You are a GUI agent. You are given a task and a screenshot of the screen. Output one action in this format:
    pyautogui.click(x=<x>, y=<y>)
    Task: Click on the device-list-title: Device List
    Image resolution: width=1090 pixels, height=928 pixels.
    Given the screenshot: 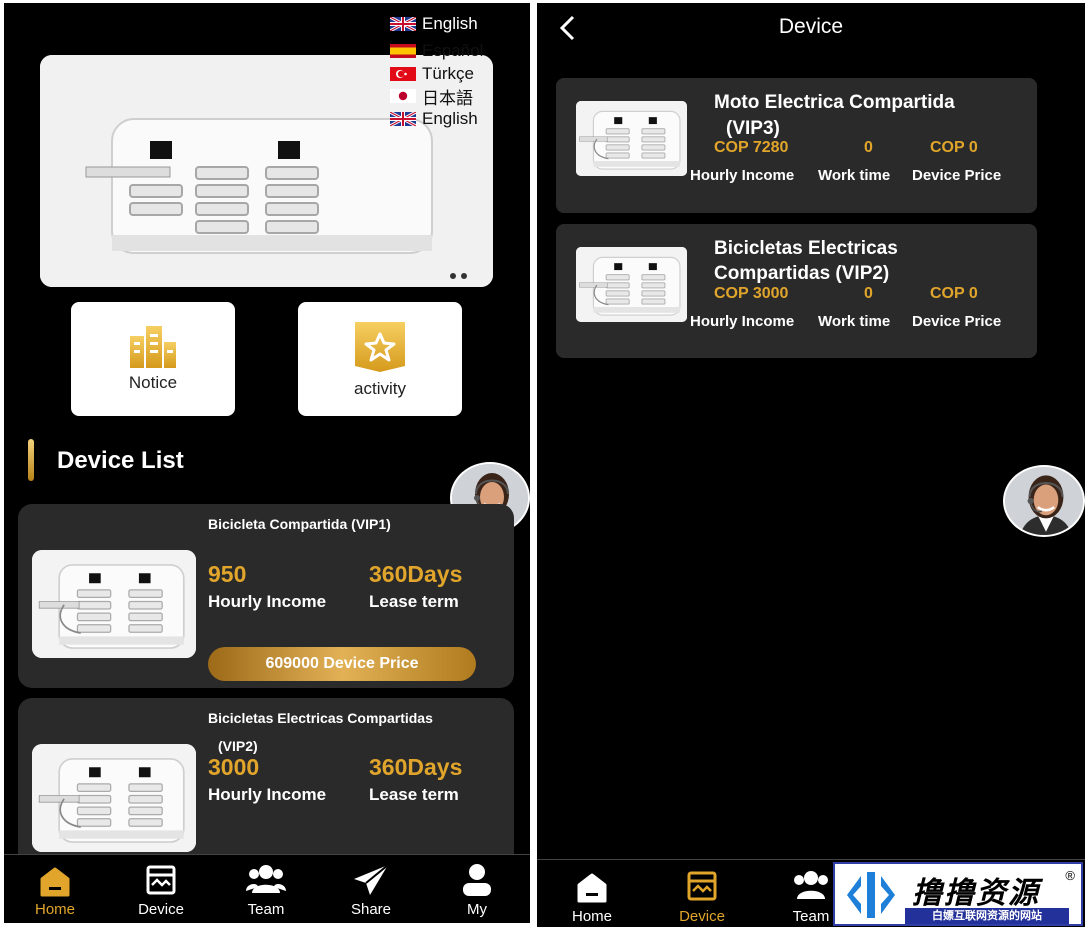 What is the action you would take?
    pyautogui.click(x=120, y=460)
    